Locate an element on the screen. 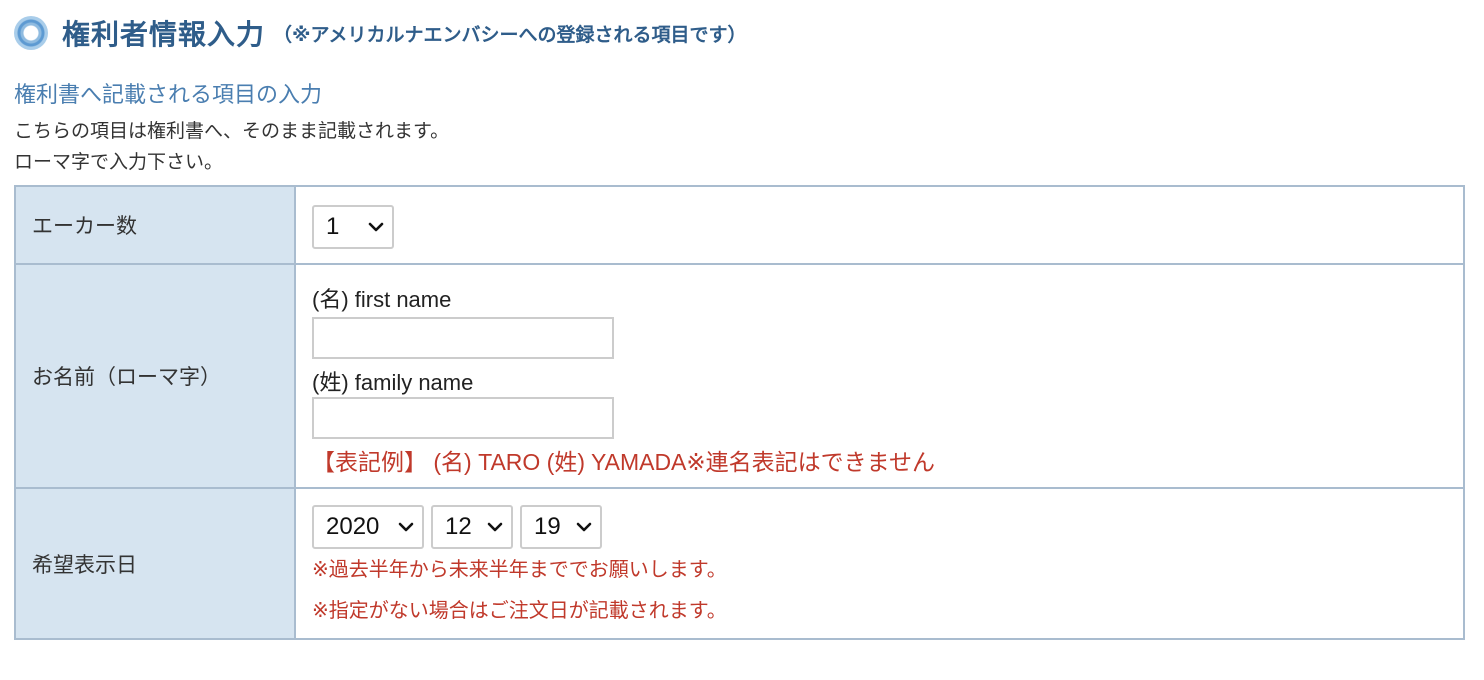 The image size is (1484, 680). display-date-label: 希望表示日 is located at coordinates (155, 563).